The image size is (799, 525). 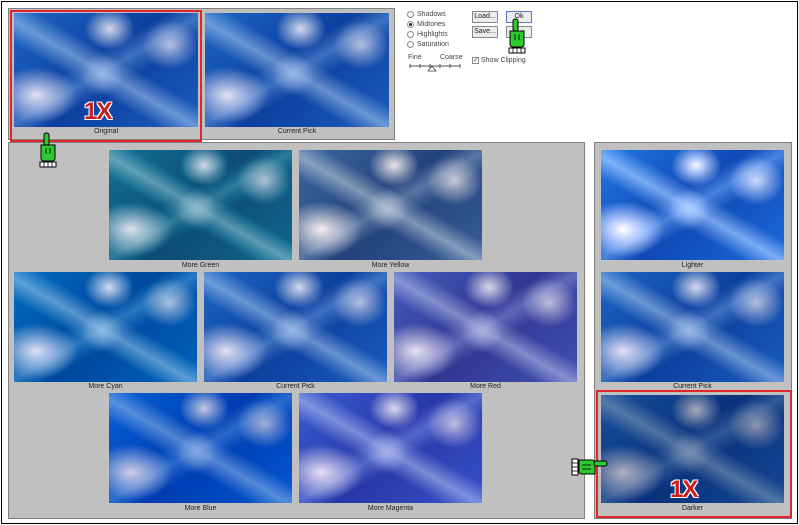 I want to click on more-cyan-thumbnail, so click(x=105, y=327).